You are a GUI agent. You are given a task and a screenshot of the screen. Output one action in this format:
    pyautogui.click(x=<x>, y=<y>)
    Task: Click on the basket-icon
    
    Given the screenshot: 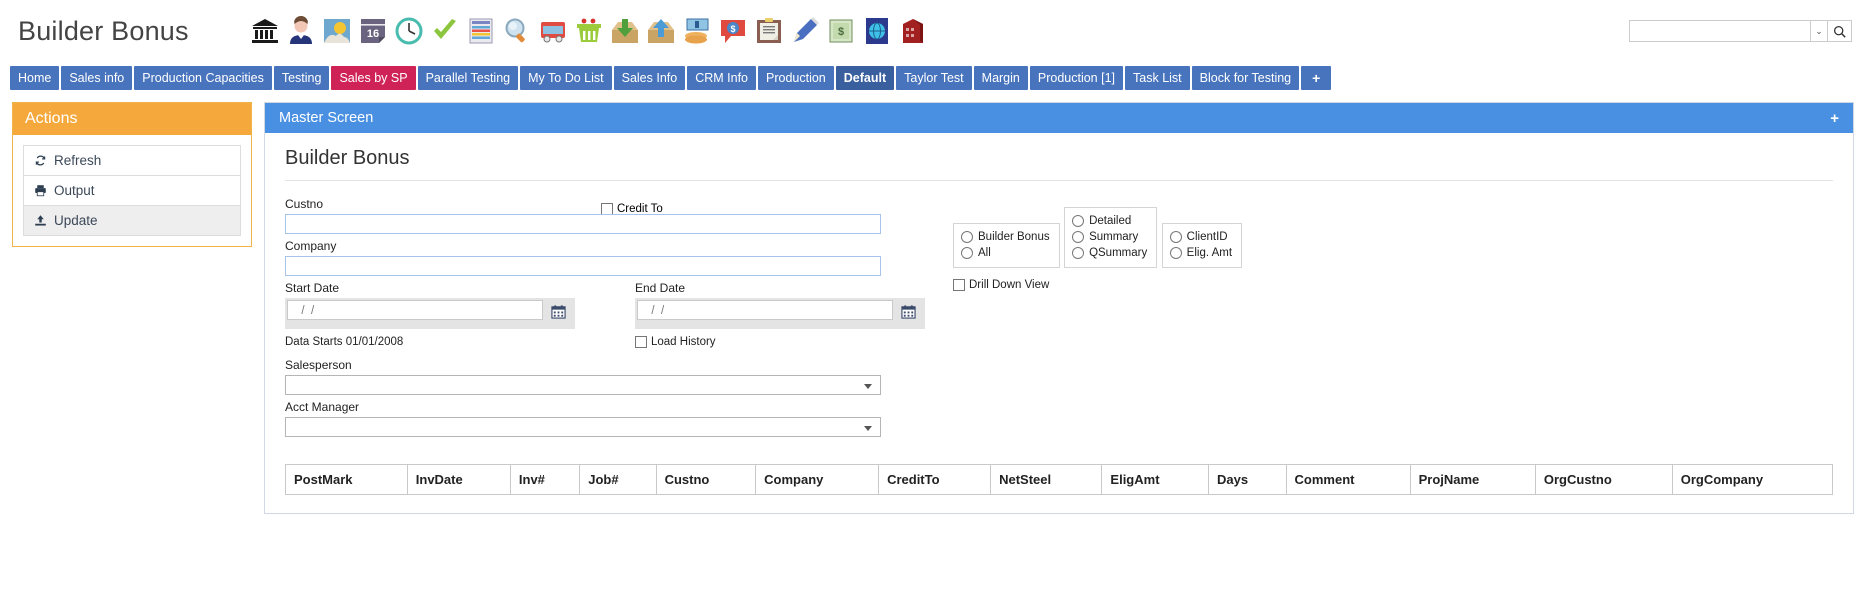 What is the action you would take?
    pyautogui.click(x=589, y=31)
    